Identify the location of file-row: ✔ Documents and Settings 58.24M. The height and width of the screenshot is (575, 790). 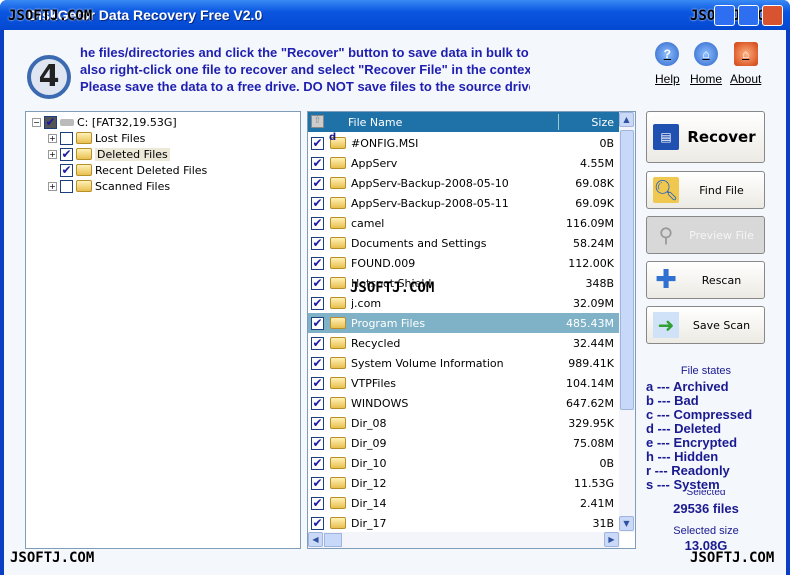
(464, 243).